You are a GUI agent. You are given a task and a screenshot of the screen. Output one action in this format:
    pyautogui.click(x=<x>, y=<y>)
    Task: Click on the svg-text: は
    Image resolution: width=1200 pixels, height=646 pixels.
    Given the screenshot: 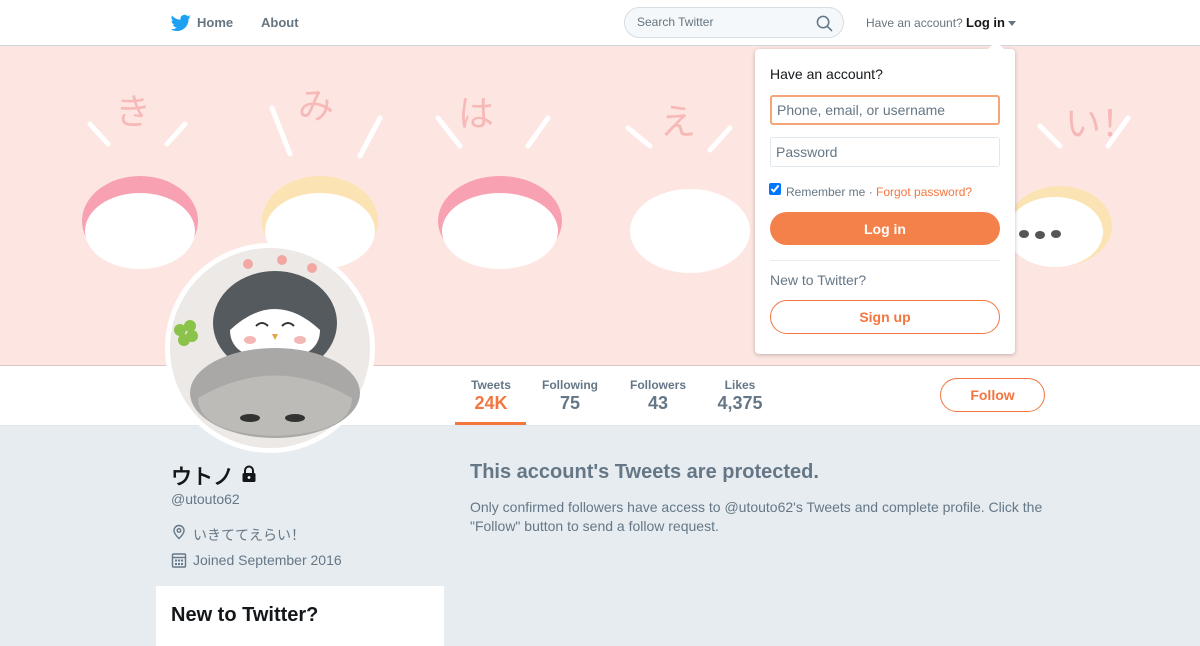 What is the action you would take?
    pyautogui.click(x=476, y=114)
    